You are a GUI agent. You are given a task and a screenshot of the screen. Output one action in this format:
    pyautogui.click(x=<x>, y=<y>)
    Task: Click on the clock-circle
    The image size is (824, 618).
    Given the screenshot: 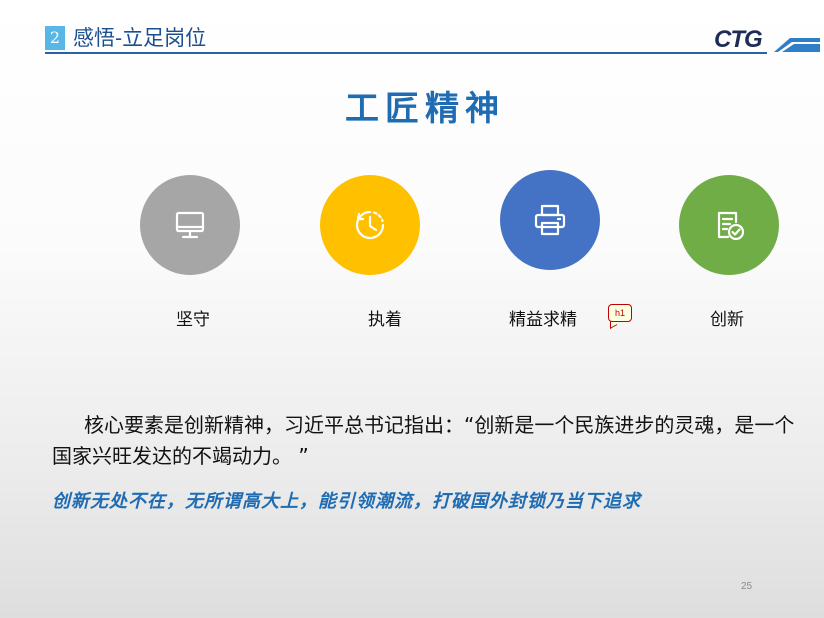 What is the action you would take?
    pyautogui.click(x=370, y=225)
    